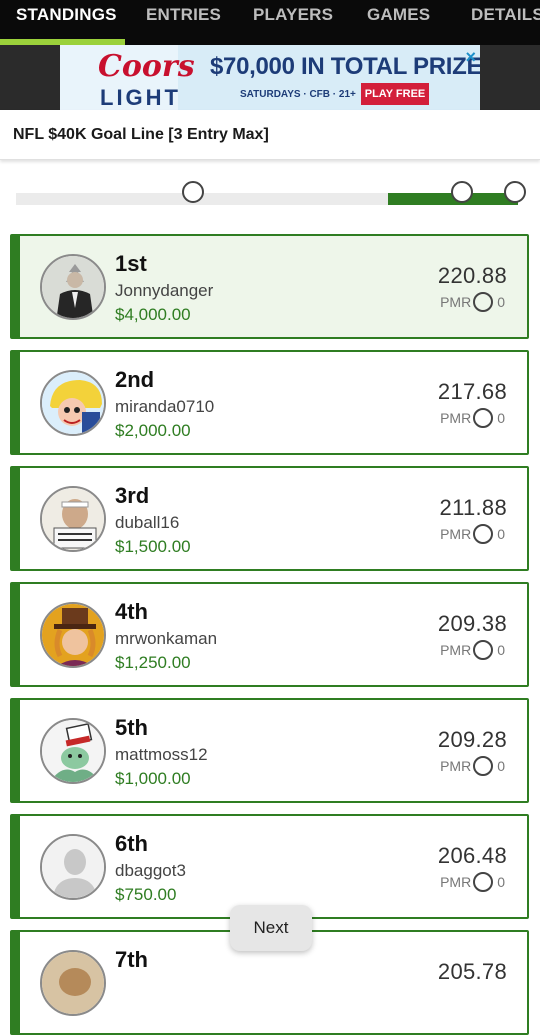  What do you see at coordinates (131, 263) in the screenshot?
I see `rank-label: 1st` at bounding box center [131, 263].